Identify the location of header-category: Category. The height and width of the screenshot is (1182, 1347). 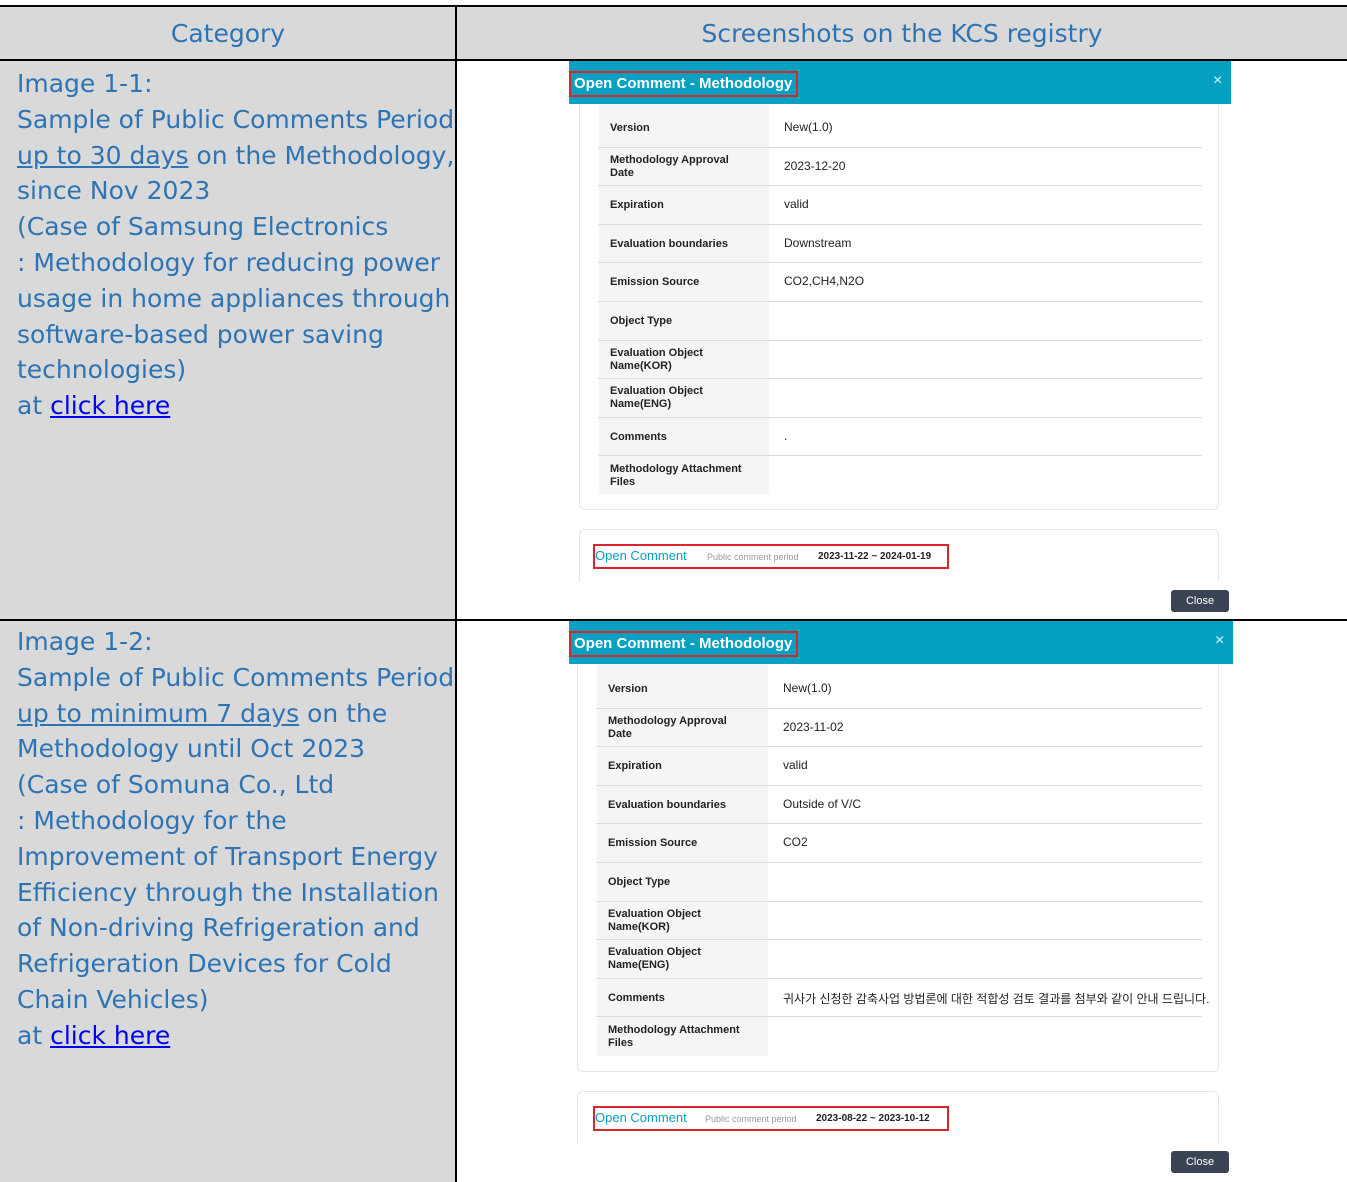
(228, 33).